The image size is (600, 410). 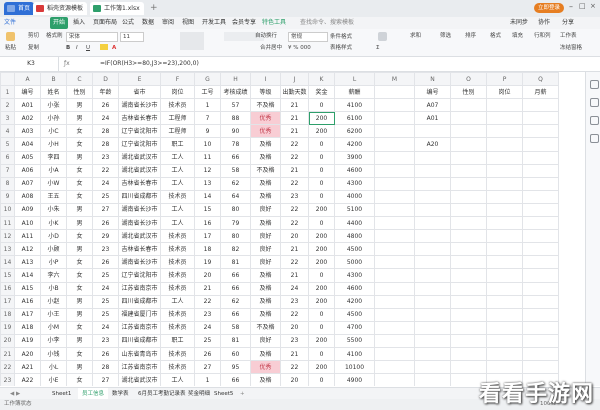 I want to click on data-cell: 小H, so click(x=53, y=144).